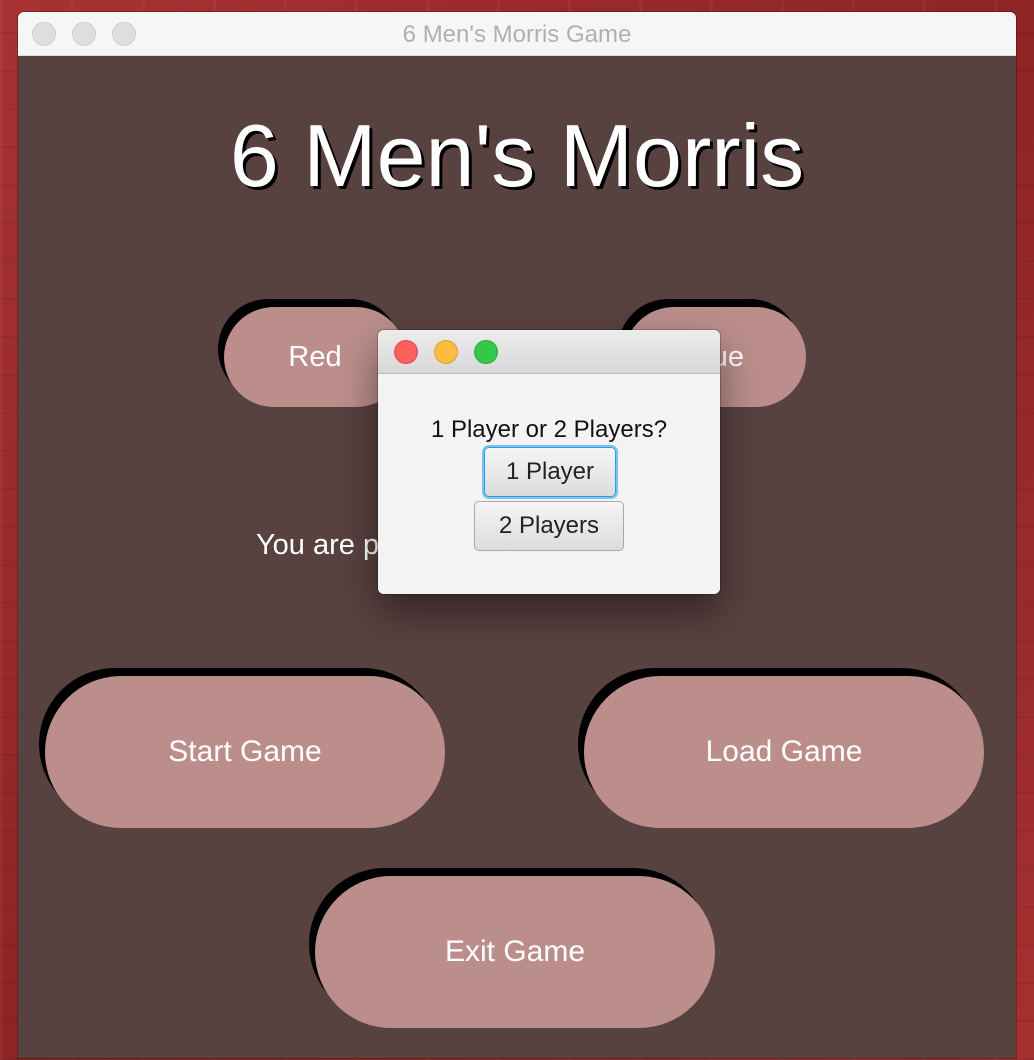 This screenshot has height=1060, width=1034. I want to click on start-game-label: Start Game, so click(245, 751).